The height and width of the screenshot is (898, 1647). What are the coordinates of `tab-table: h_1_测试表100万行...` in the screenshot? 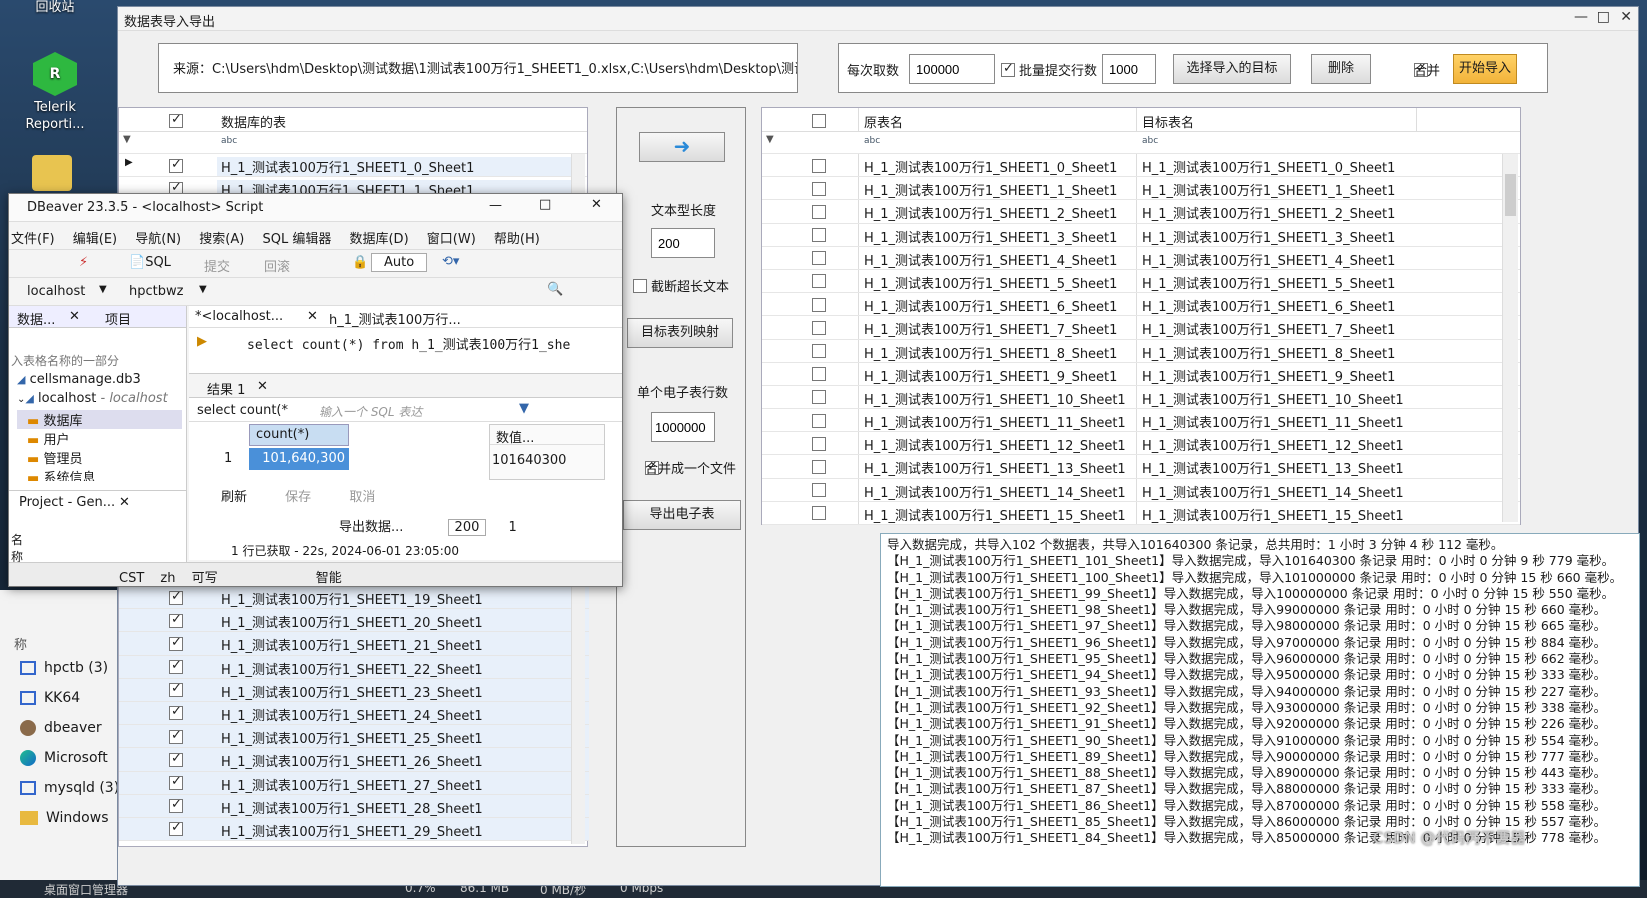 It's located at (395, 318).